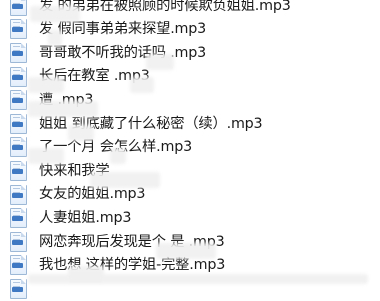 This screenshot has height=301, width=380. I want to click on file-name: 女友的姐姐.mp3, so click(92, 194).